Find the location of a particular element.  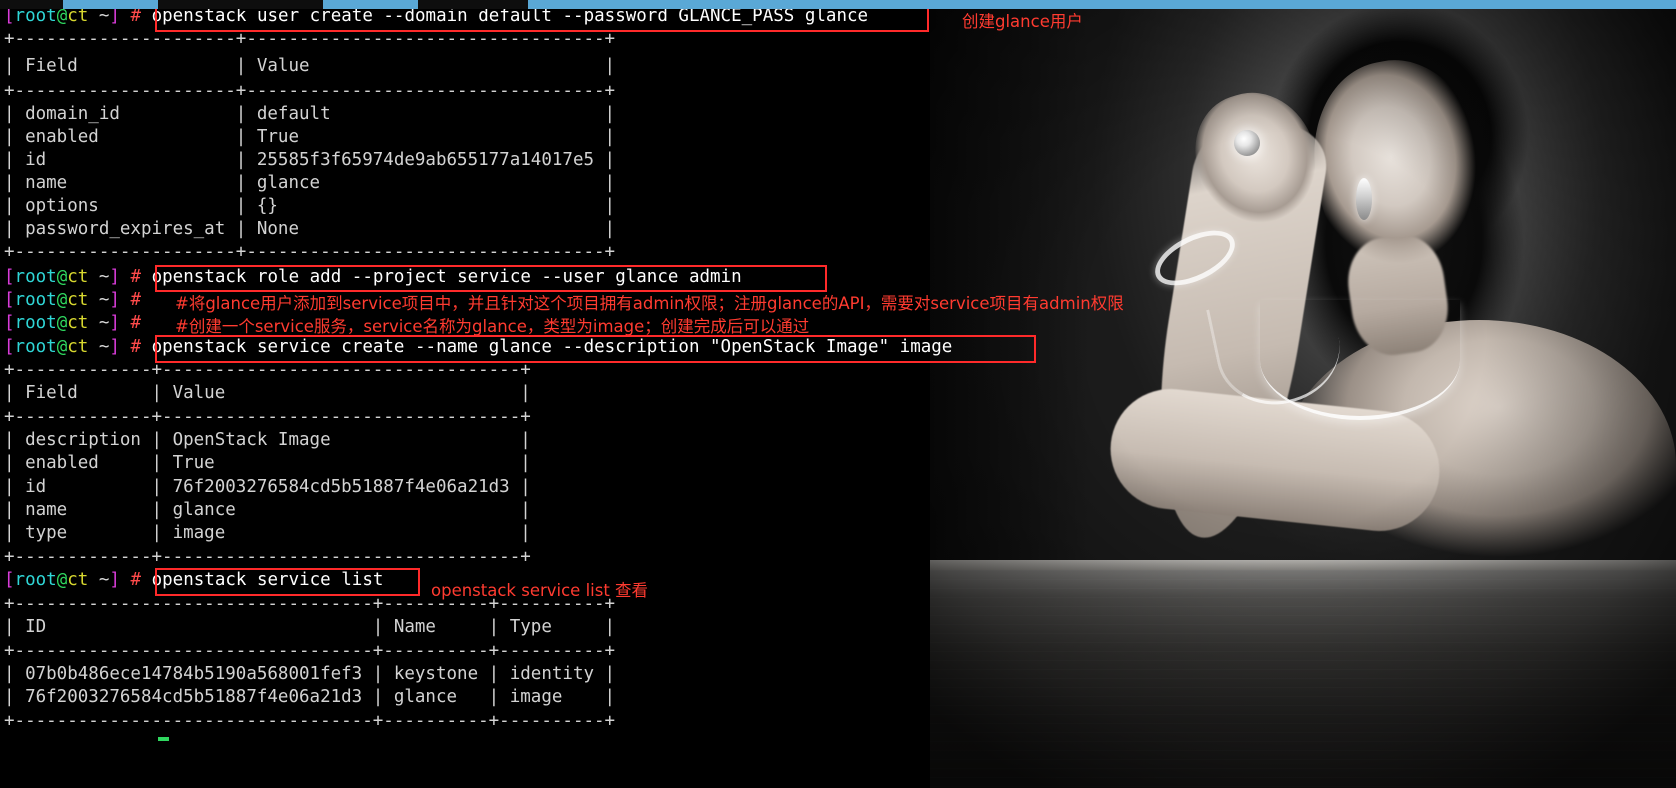

terminal-line-prompt: [root@ct ~] # openstack service list is located at coordinates (193, 580).